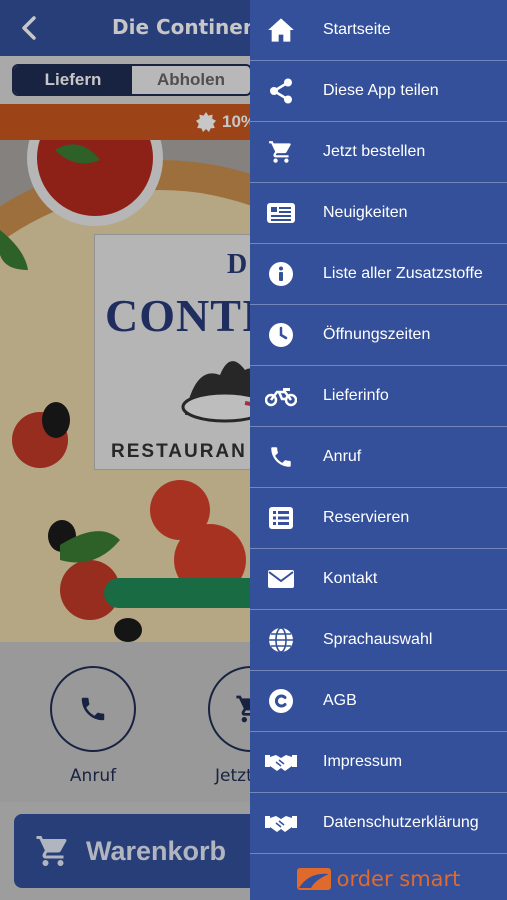 This screenshot has width=507, height=900. What do you see at coordinates (281, 274) in the screenshot?
I see `info-icon` at bounding box center [281, 274].